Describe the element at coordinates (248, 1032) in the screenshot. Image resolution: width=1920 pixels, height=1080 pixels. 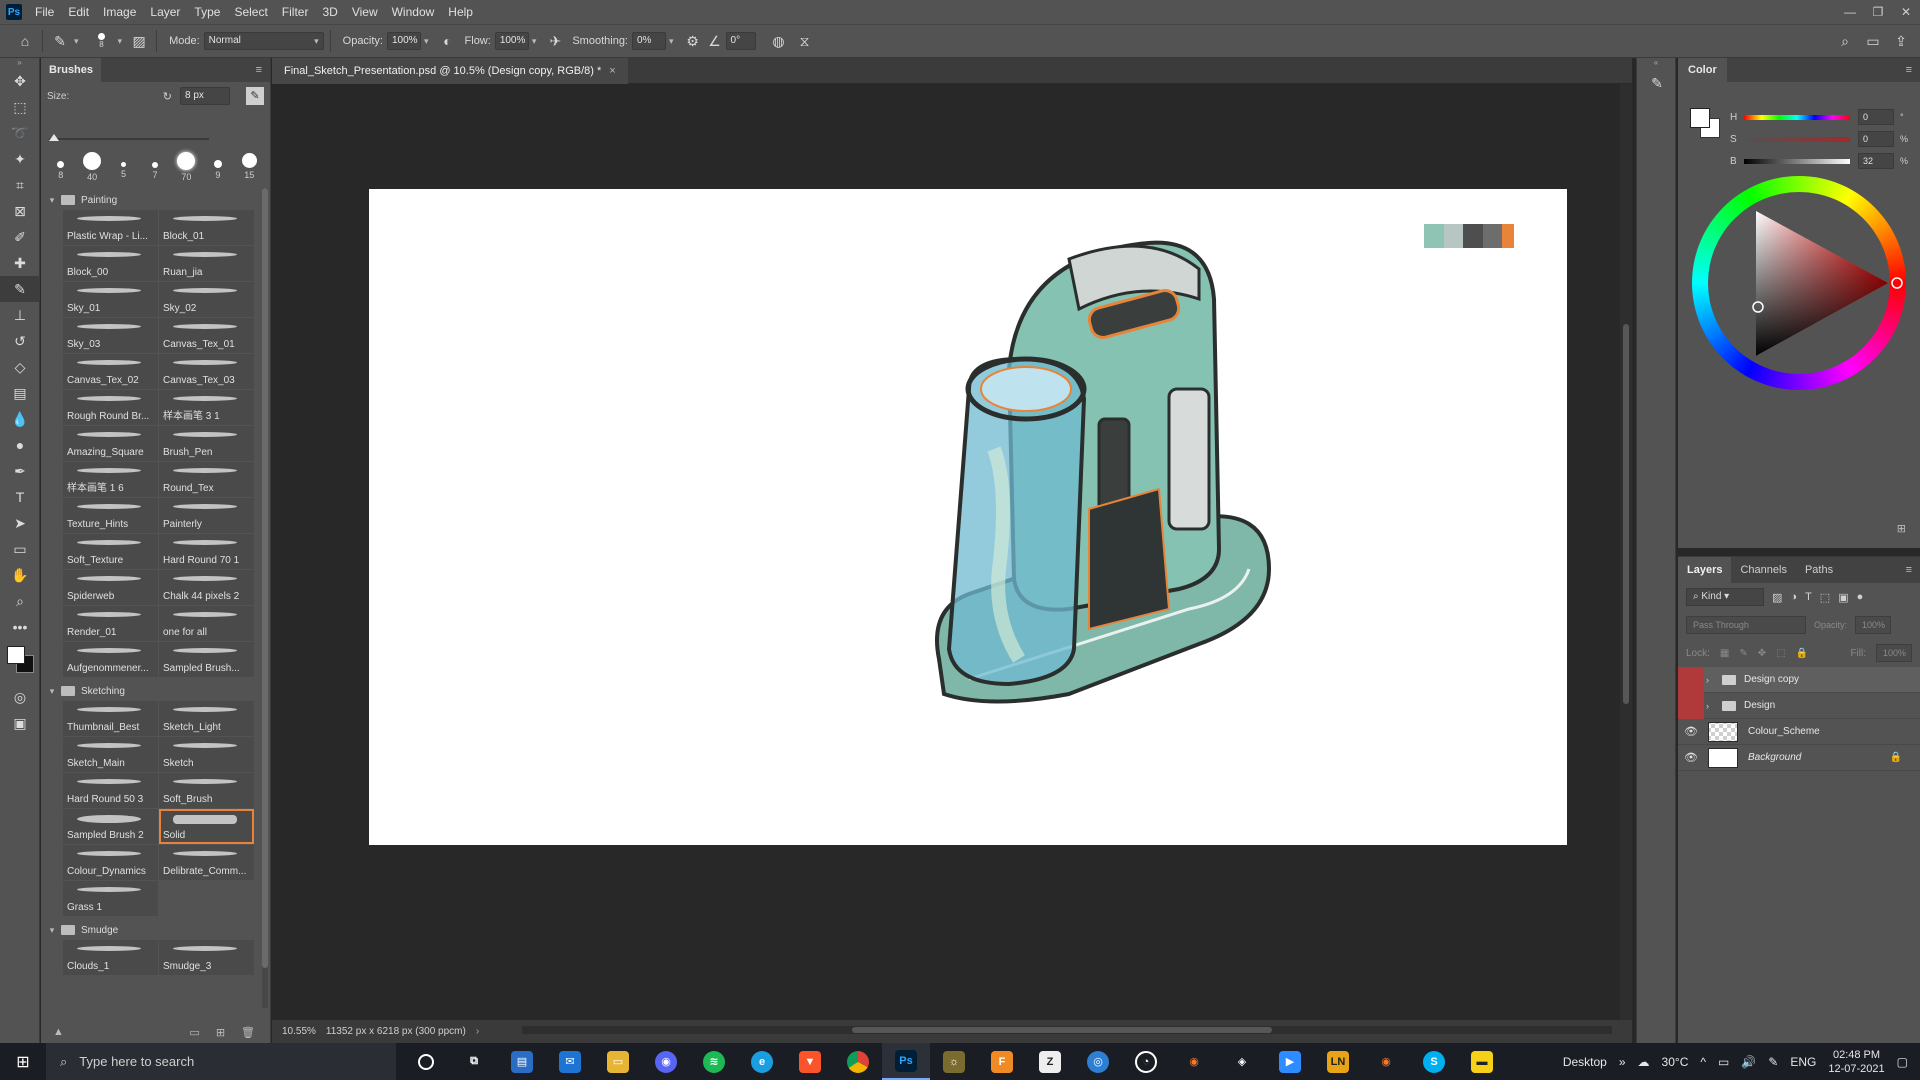
I see `trash-icon: 🗑` at that location.